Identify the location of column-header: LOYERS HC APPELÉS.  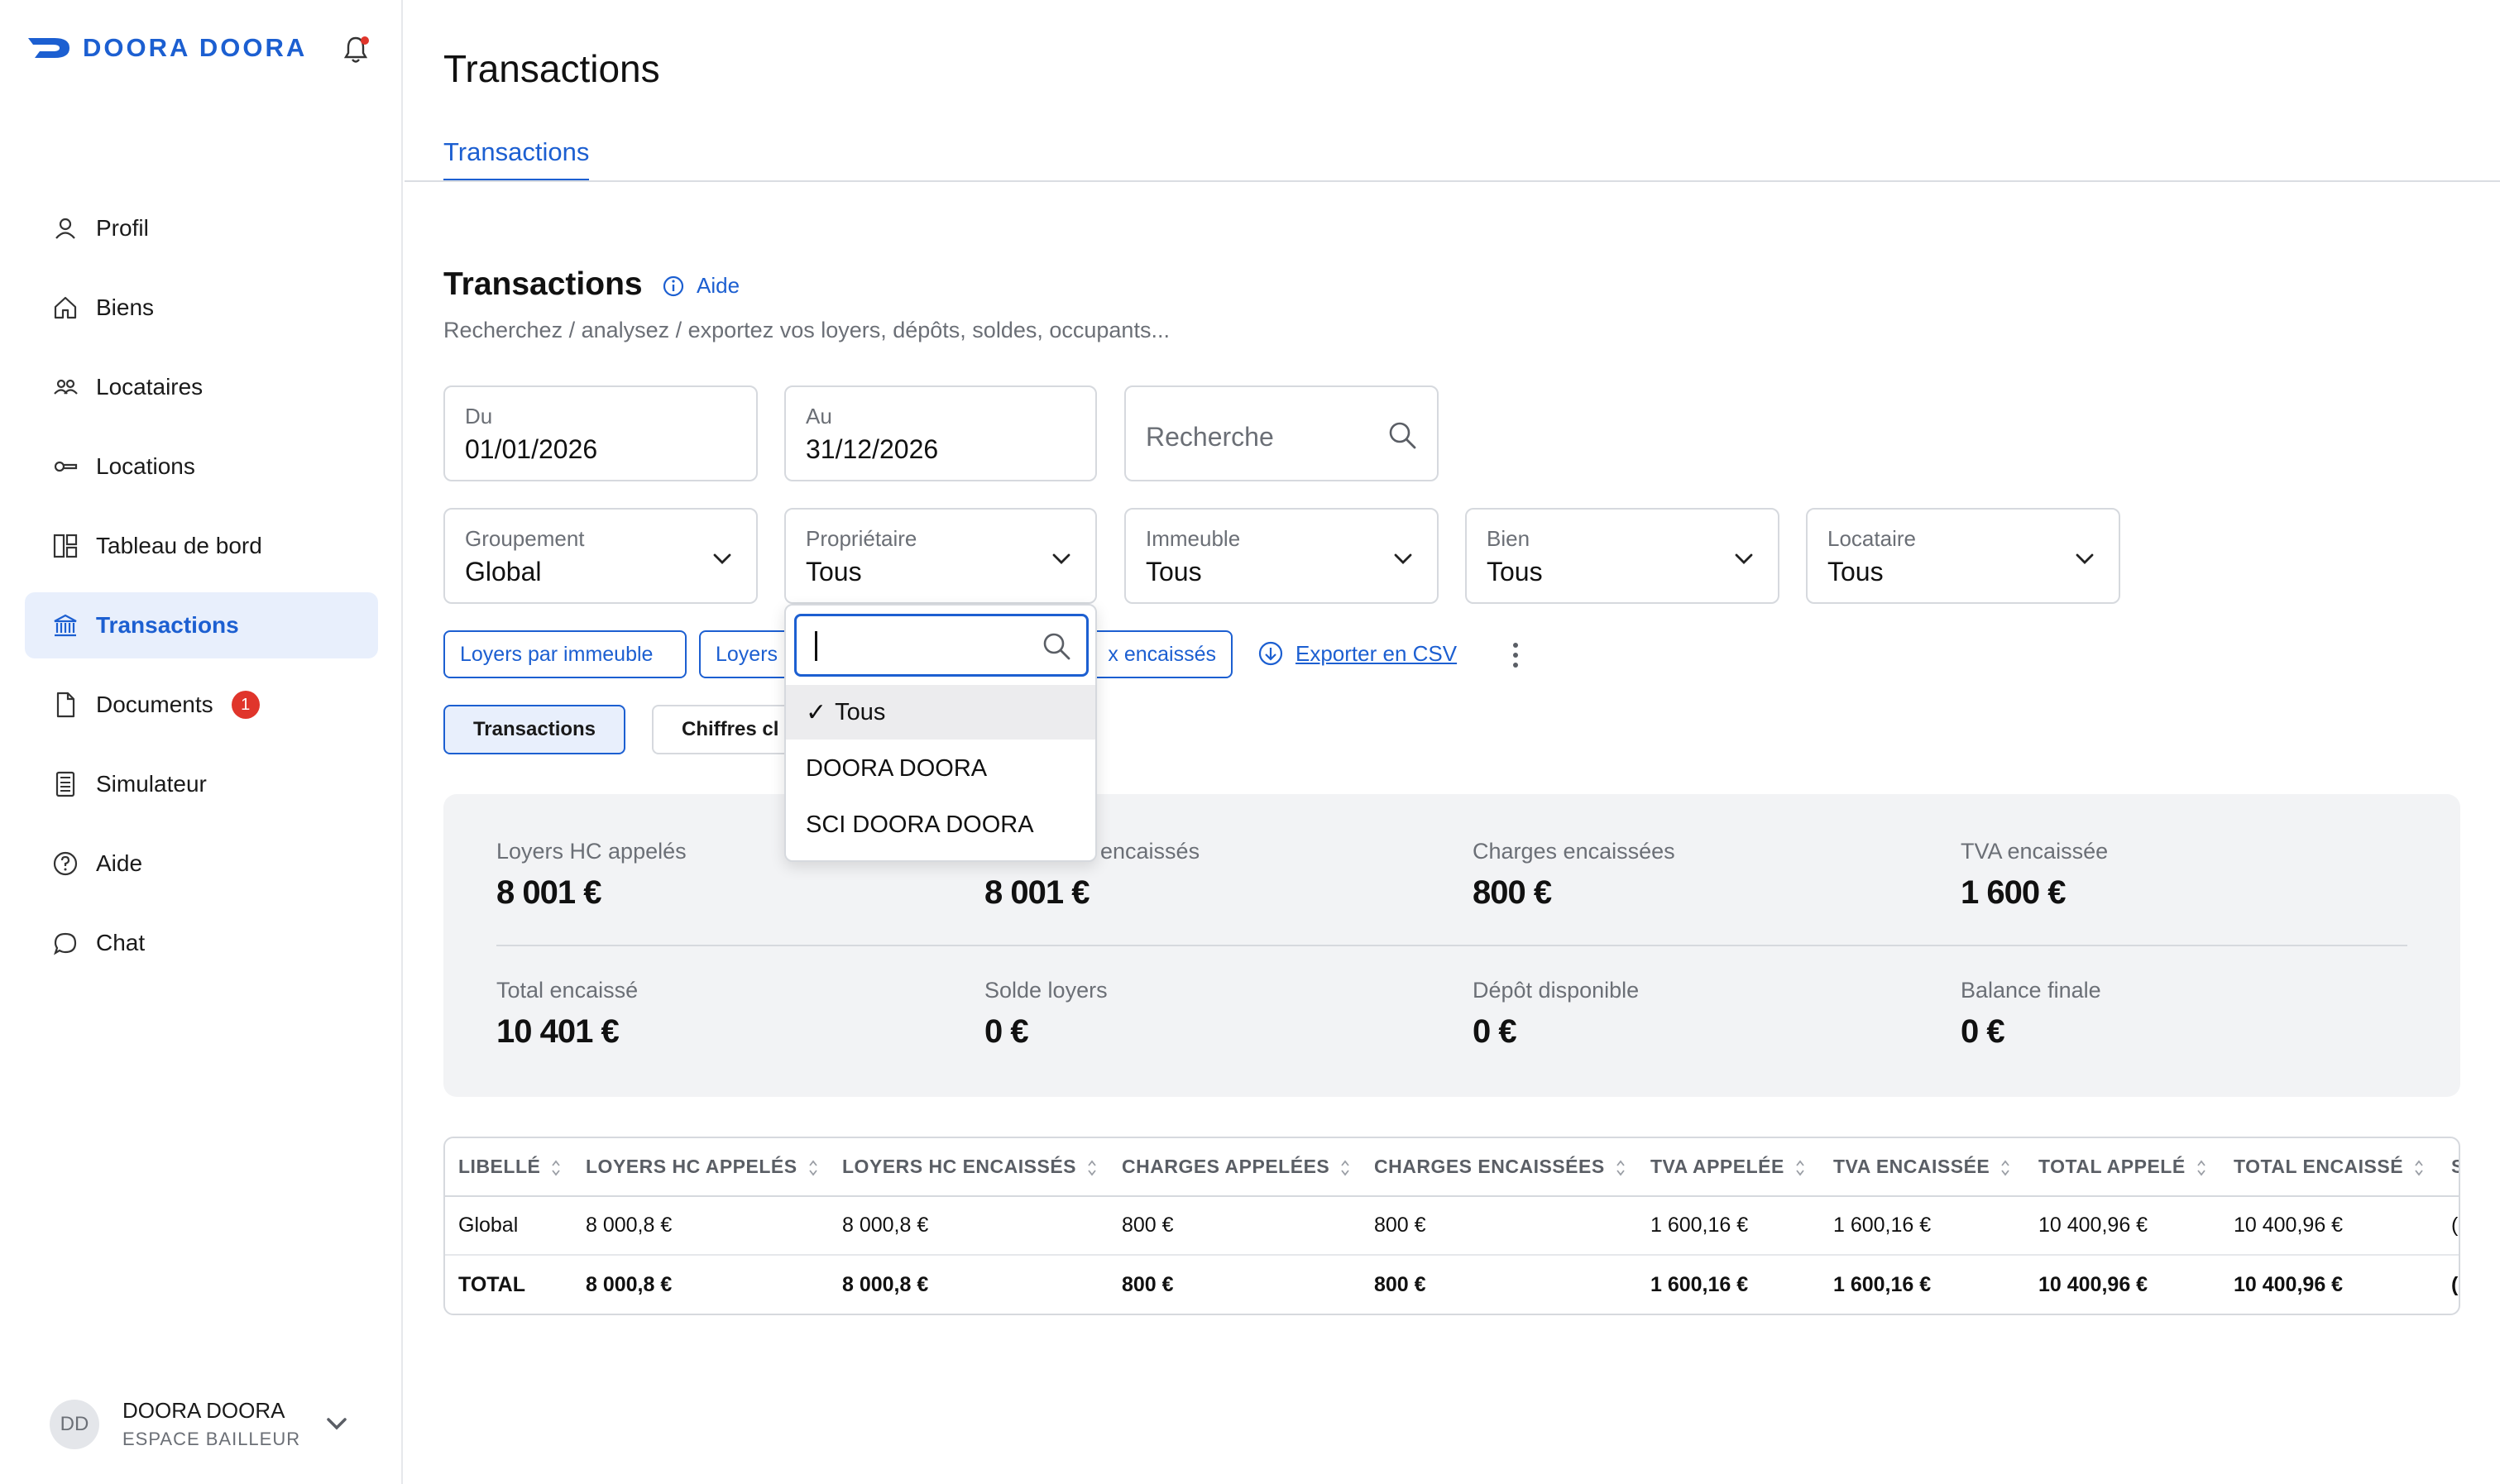
(700, 1167).